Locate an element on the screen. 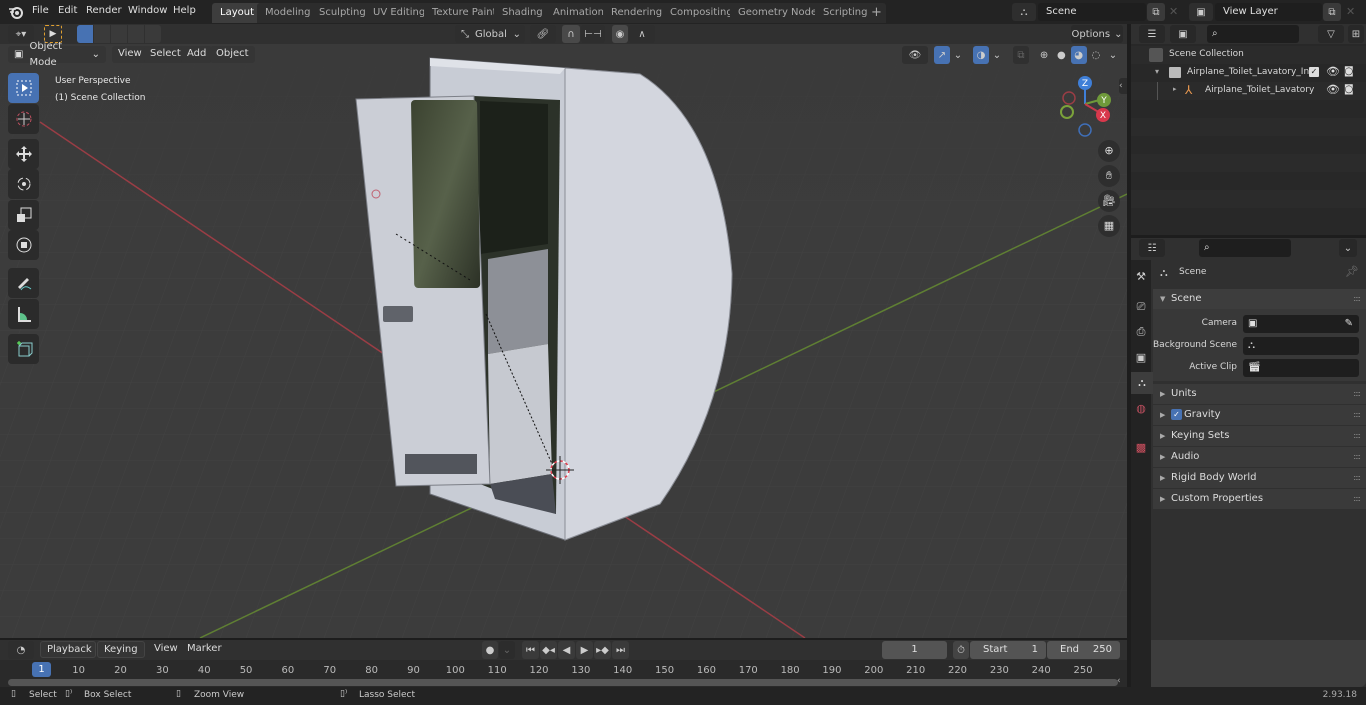 This screenshot has height=705, width=1366. perspective-toggle-icon: ▦ is located at coordinates (1109, 226).